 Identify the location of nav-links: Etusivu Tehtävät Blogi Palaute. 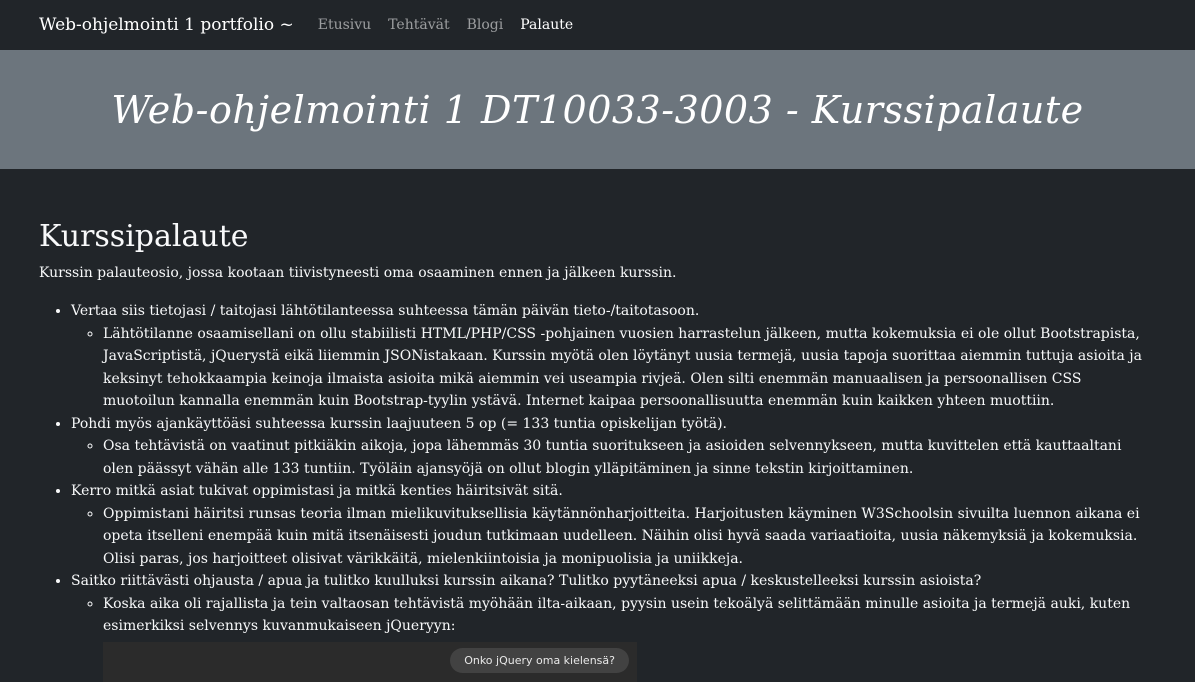
(445, 25).